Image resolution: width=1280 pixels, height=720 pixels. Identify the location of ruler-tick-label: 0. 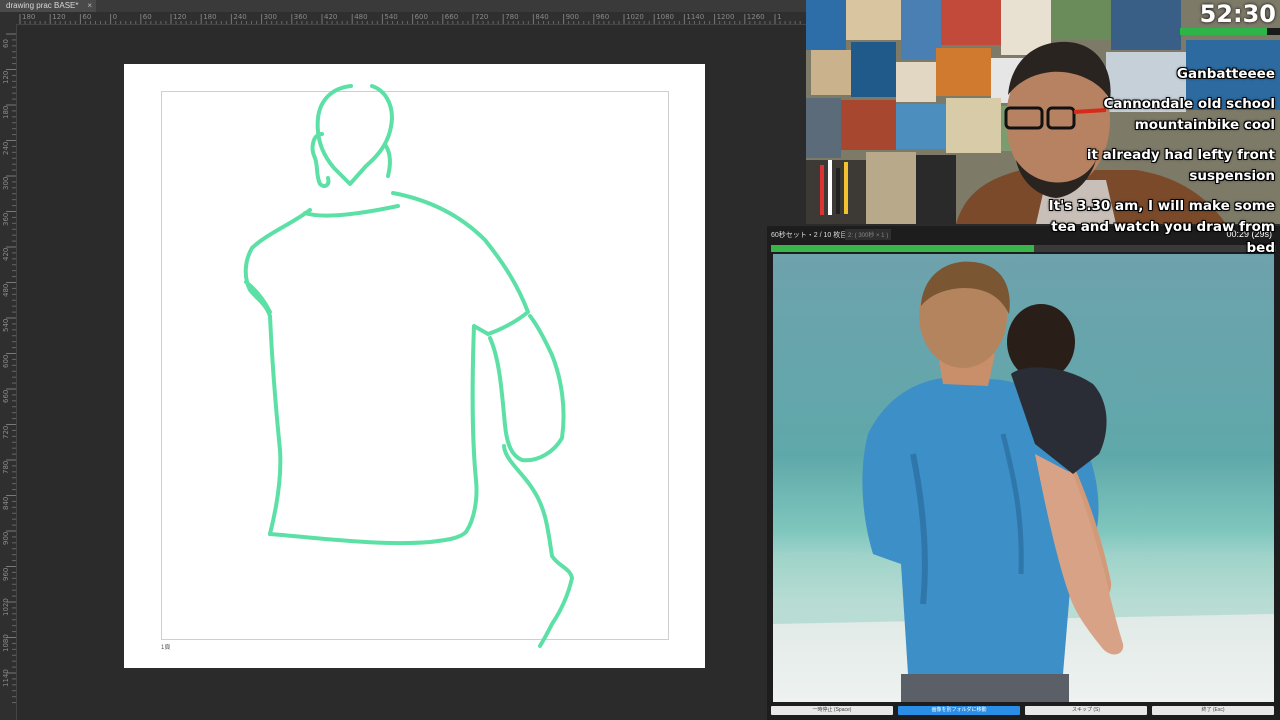
(115, 17).